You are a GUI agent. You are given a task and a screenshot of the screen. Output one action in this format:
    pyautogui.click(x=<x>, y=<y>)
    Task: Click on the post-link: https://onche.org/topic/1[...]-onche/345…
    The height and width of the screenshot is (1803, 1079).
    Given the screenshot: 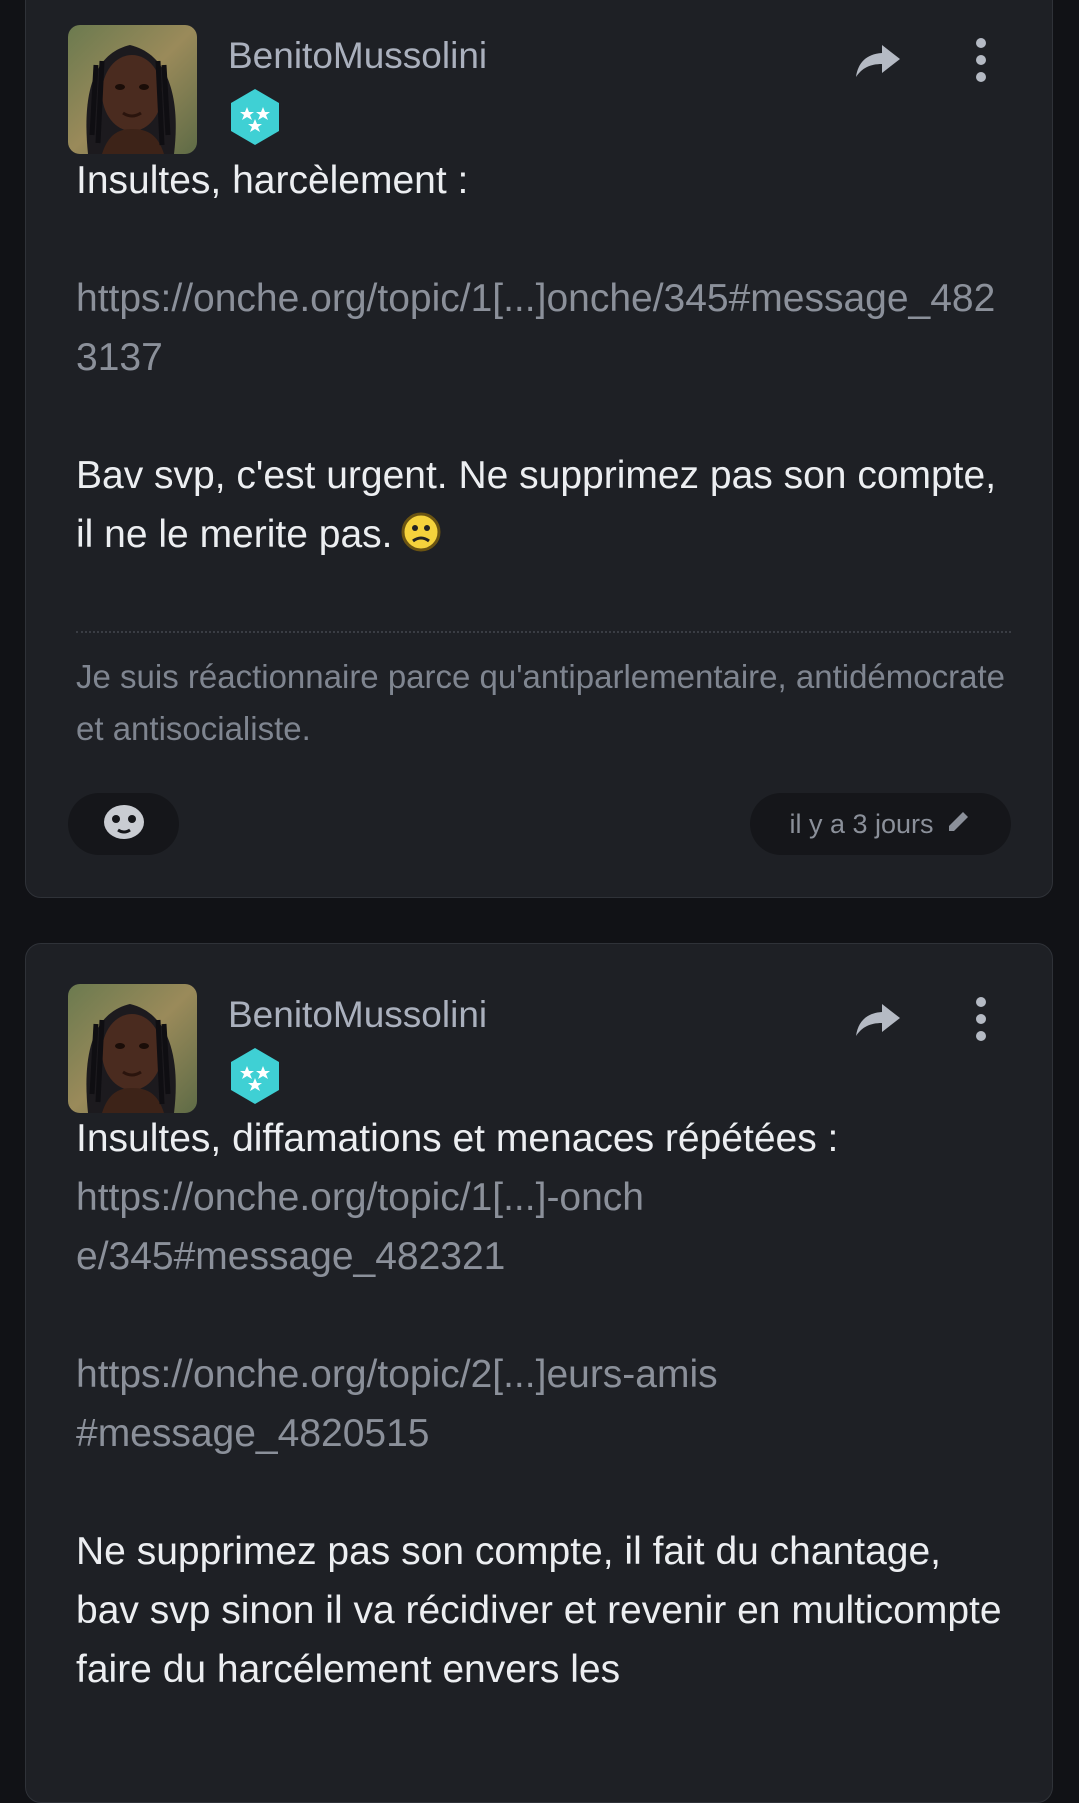 What is the action you would take?
    pyautogui.click(x=376, y=1227)
    